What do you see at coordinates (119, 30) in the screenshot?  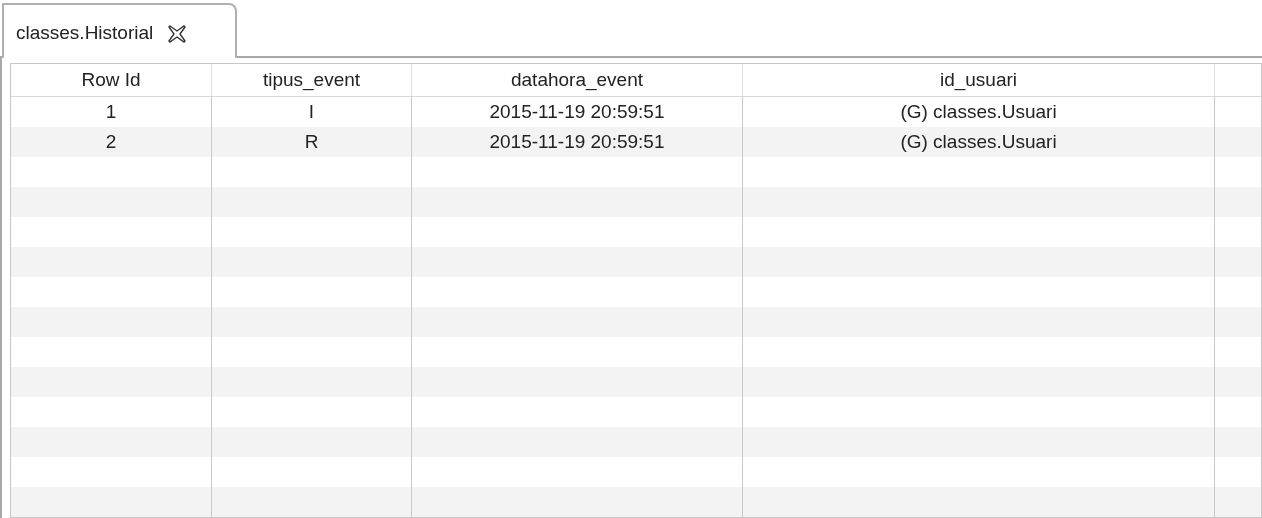 I see `editor-tab: classes.Historial` at bounding box center [119, 30].